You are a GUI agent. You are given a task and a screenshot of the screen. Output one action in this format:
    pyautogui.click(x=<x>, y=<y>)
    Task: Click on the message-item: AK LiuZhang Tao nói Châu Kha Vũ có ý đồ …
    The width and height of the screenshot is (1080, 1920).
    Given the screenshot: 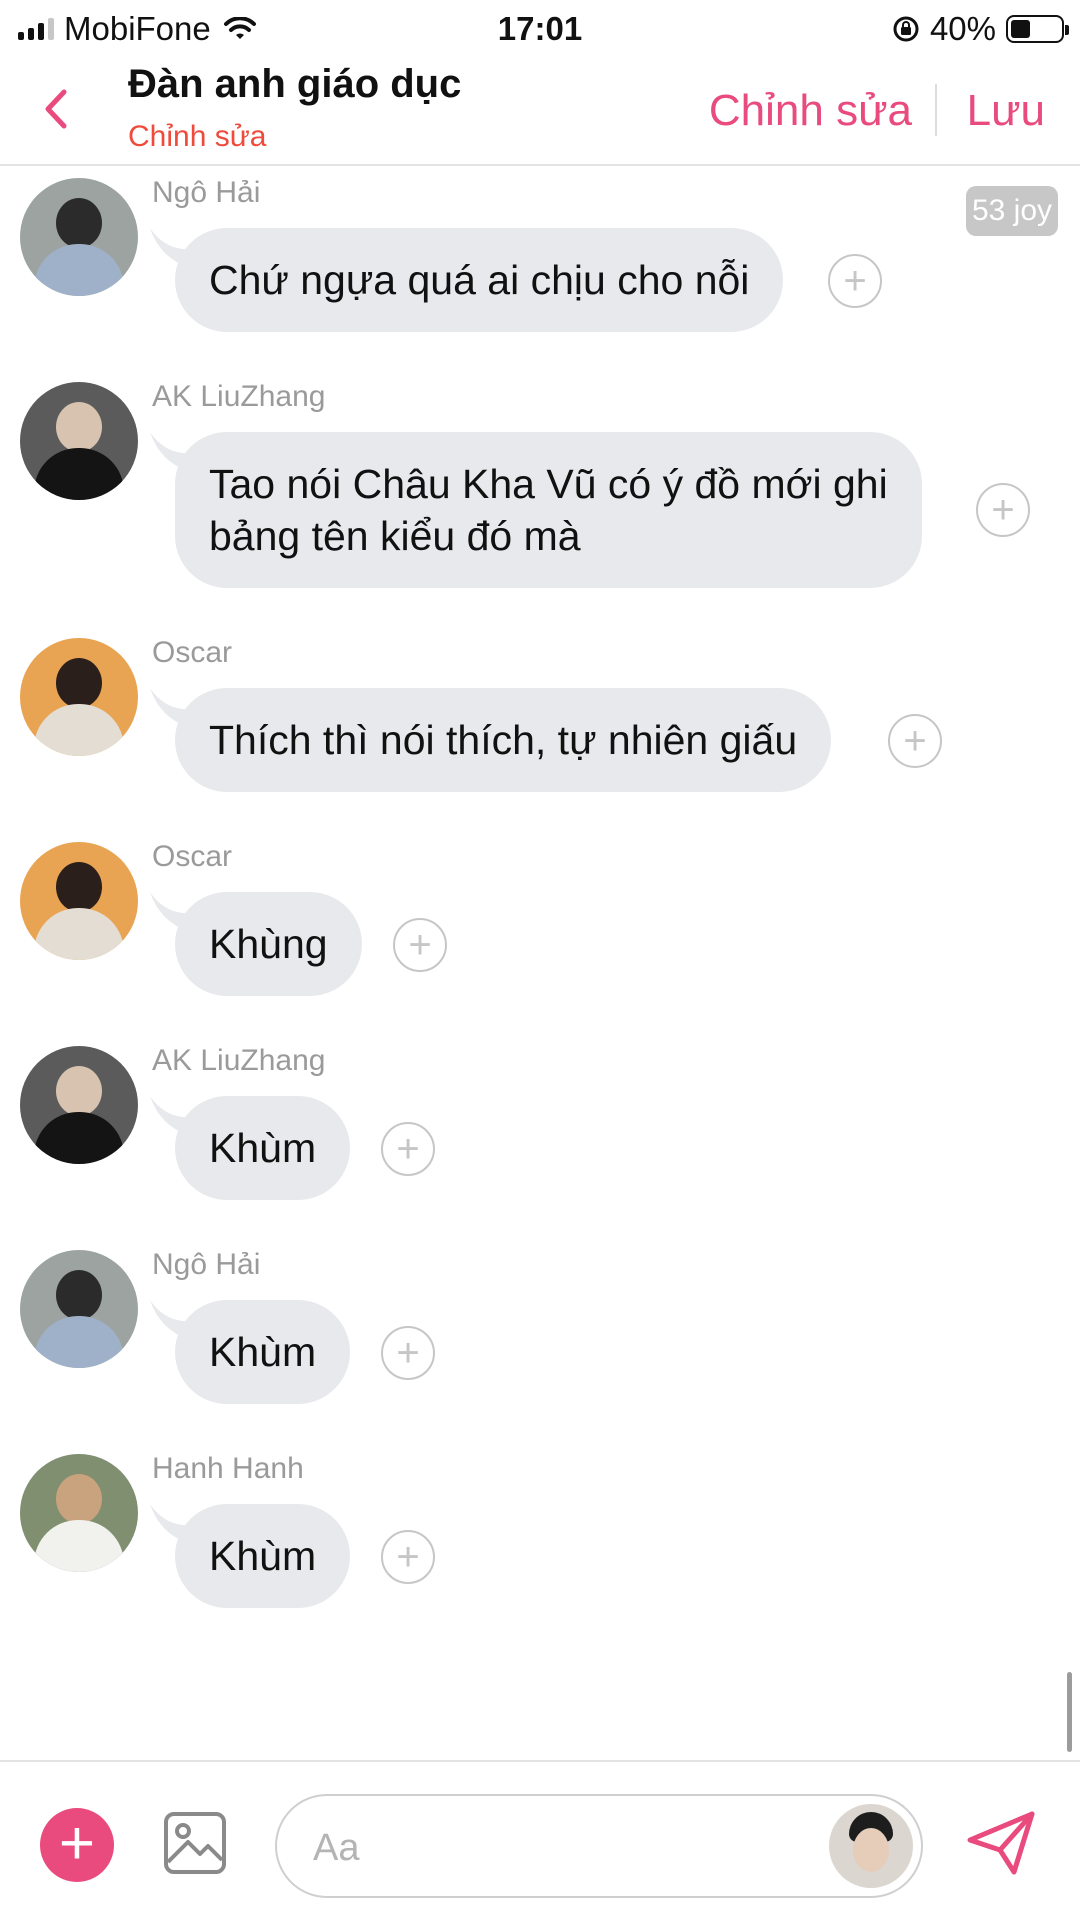 What is the action you would take?
    pyautogui.click(x=540, y=497)
    